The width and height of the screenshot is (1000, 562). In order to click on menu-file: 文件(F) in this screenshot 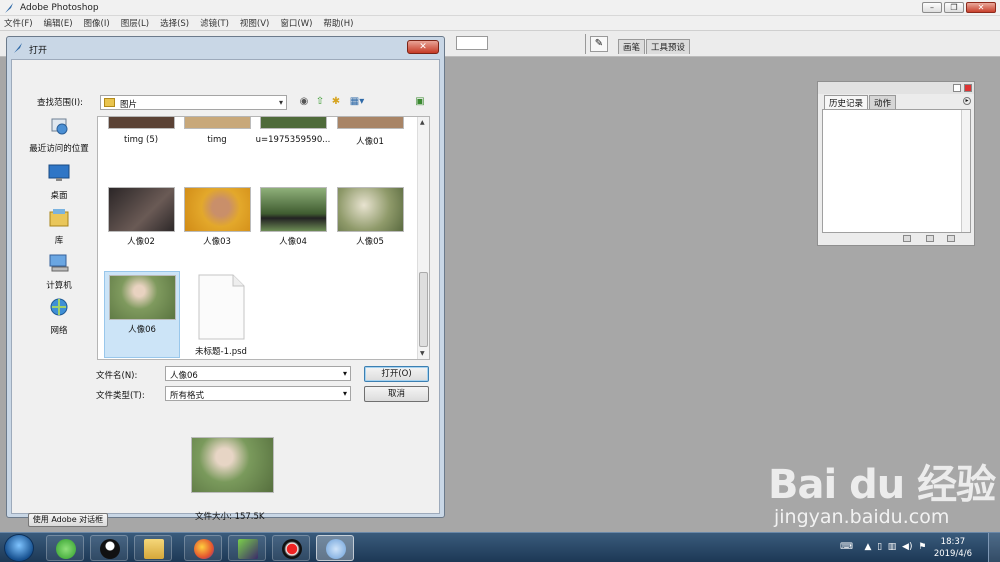, I will do `click(18, 23)`.